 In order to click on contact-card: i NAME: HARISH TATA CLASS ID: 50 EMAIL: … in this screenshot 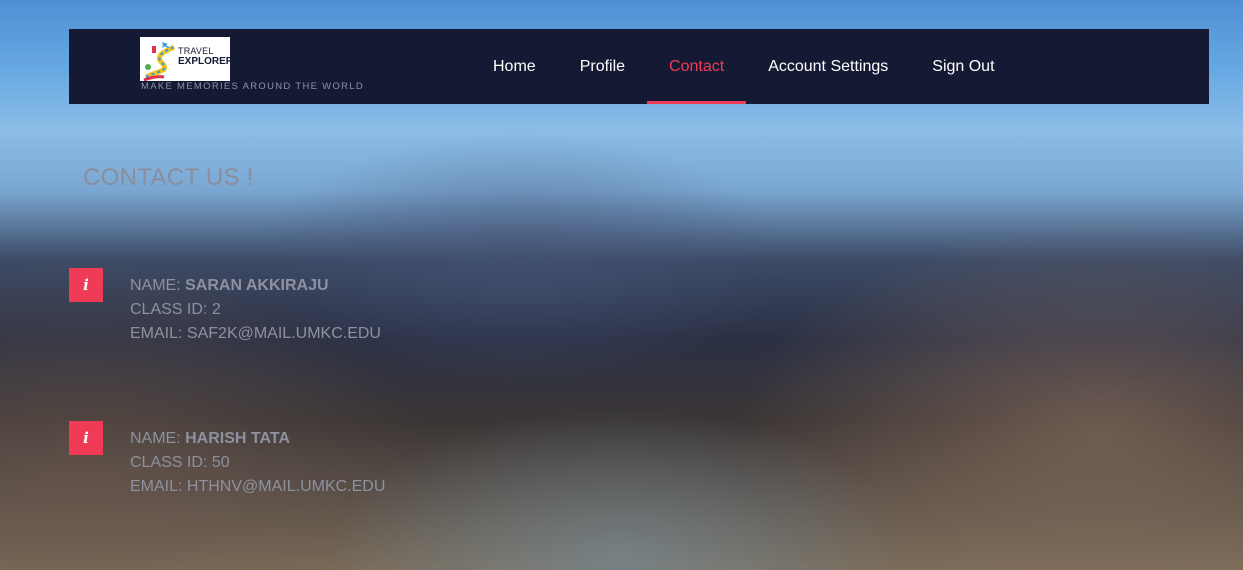, I will do `click(319, 461)`.